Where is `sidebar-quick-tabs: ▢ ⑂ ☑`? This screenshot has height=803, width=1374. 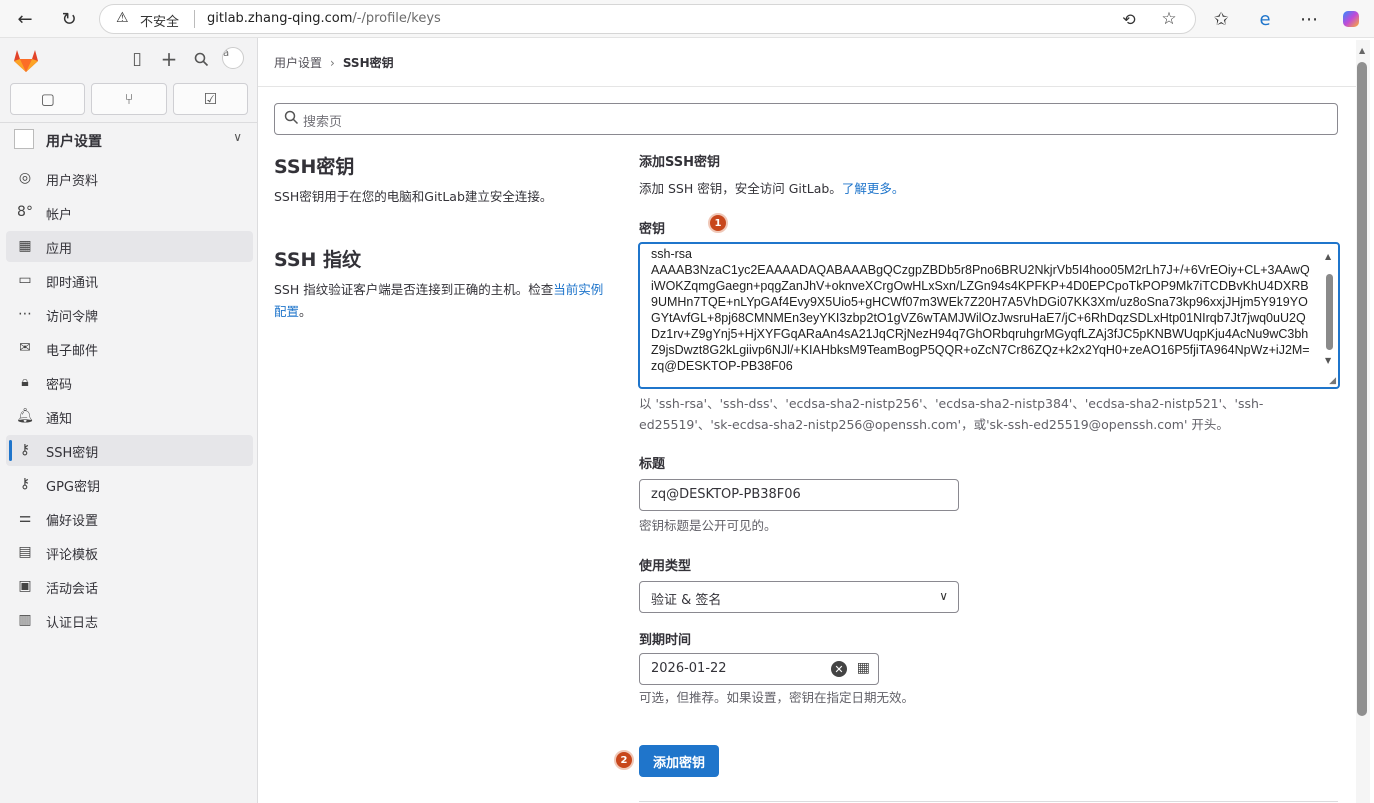 sidebar-quick-tabs: ▢ ⑂ ☑ is located at coordinates (129, 99).